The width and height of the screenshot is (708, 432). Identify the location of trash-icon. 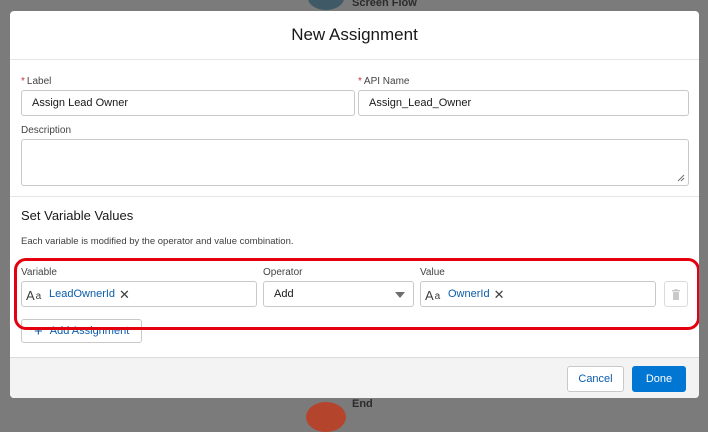
(676, 294).